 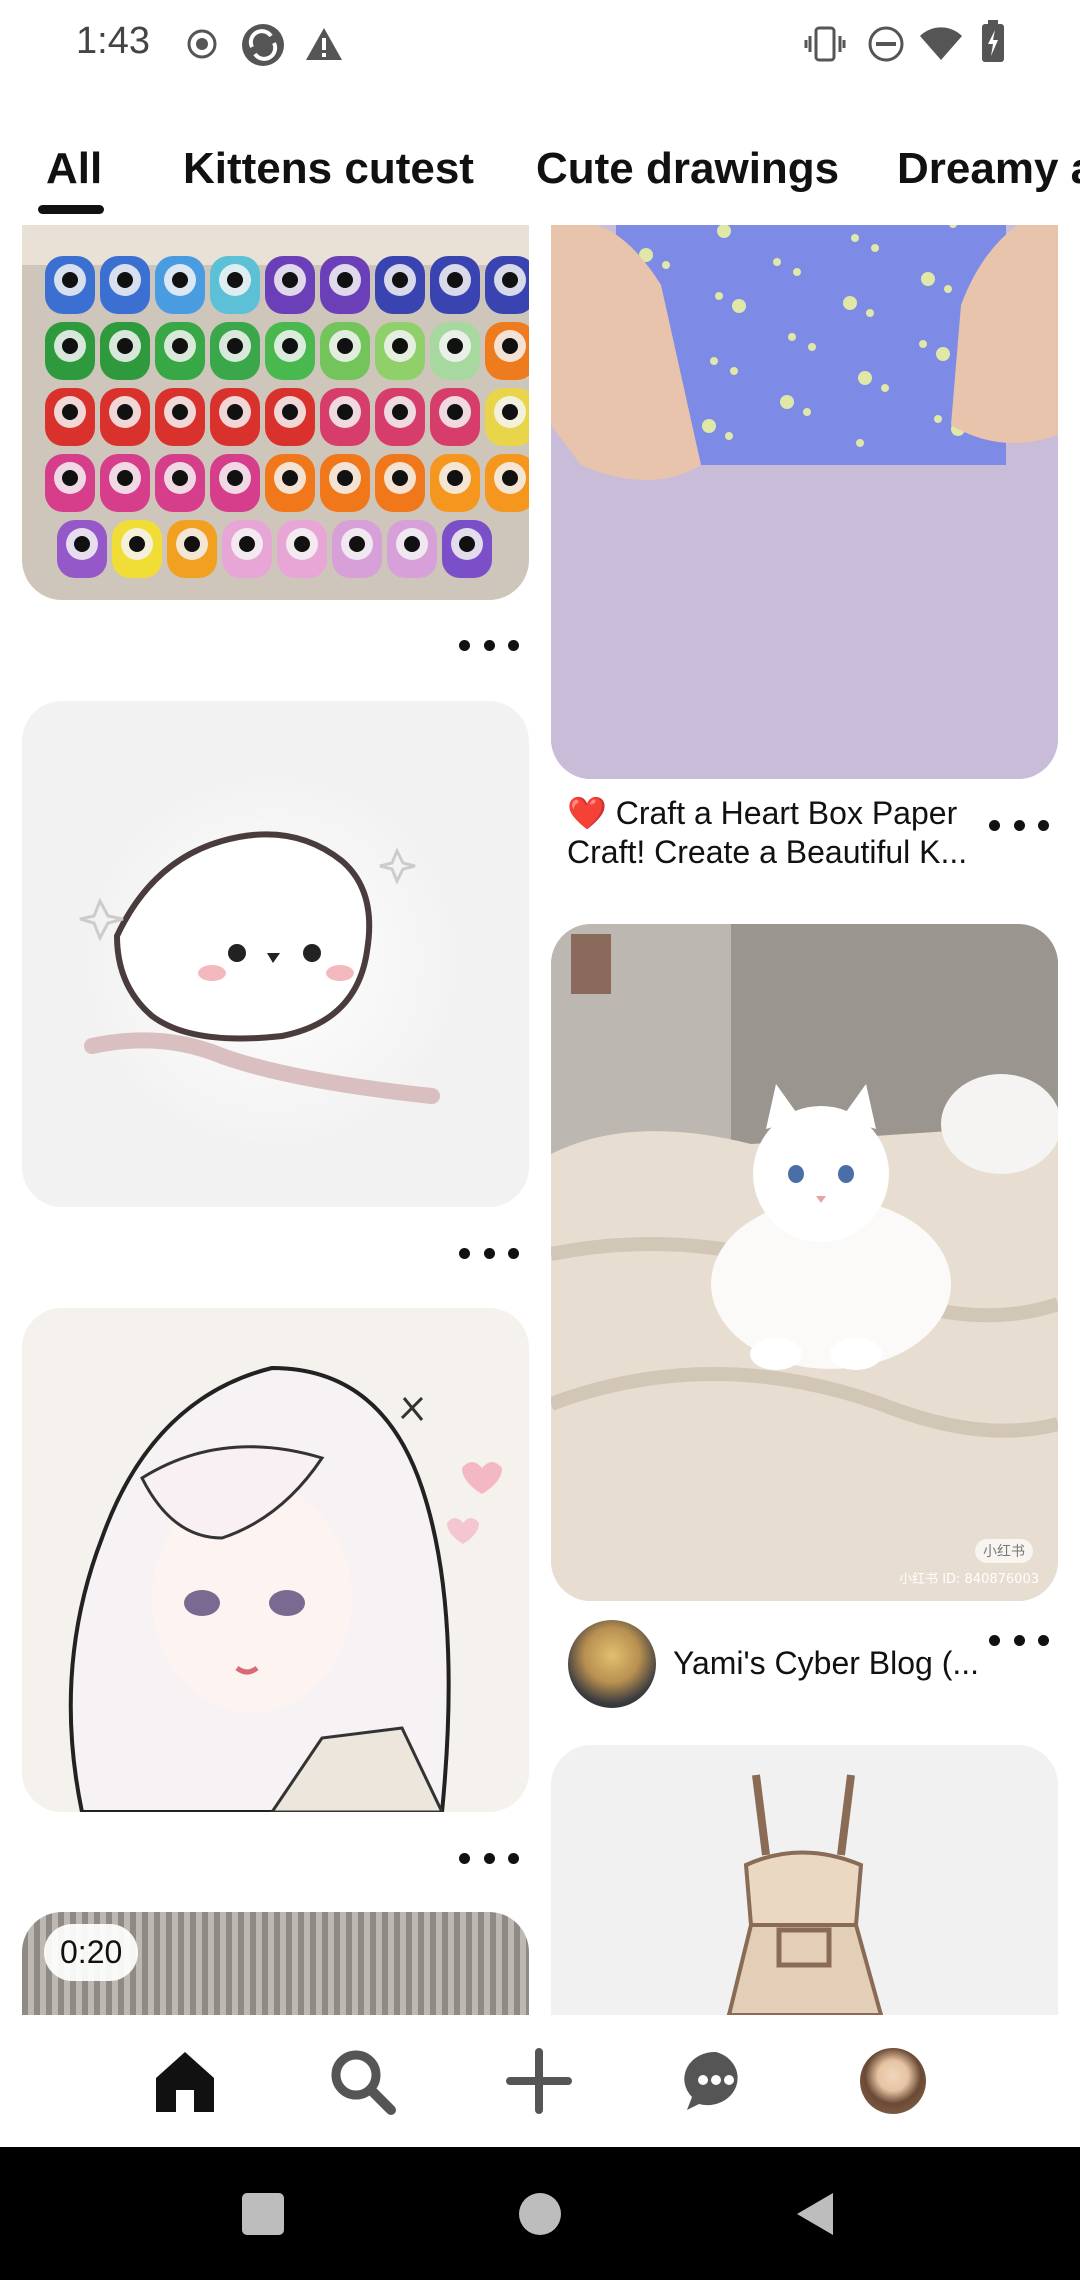 What do you see at coordinates (815, 2214) in the screenshot?
I see `back-button` at bounding box center [815, 2214].